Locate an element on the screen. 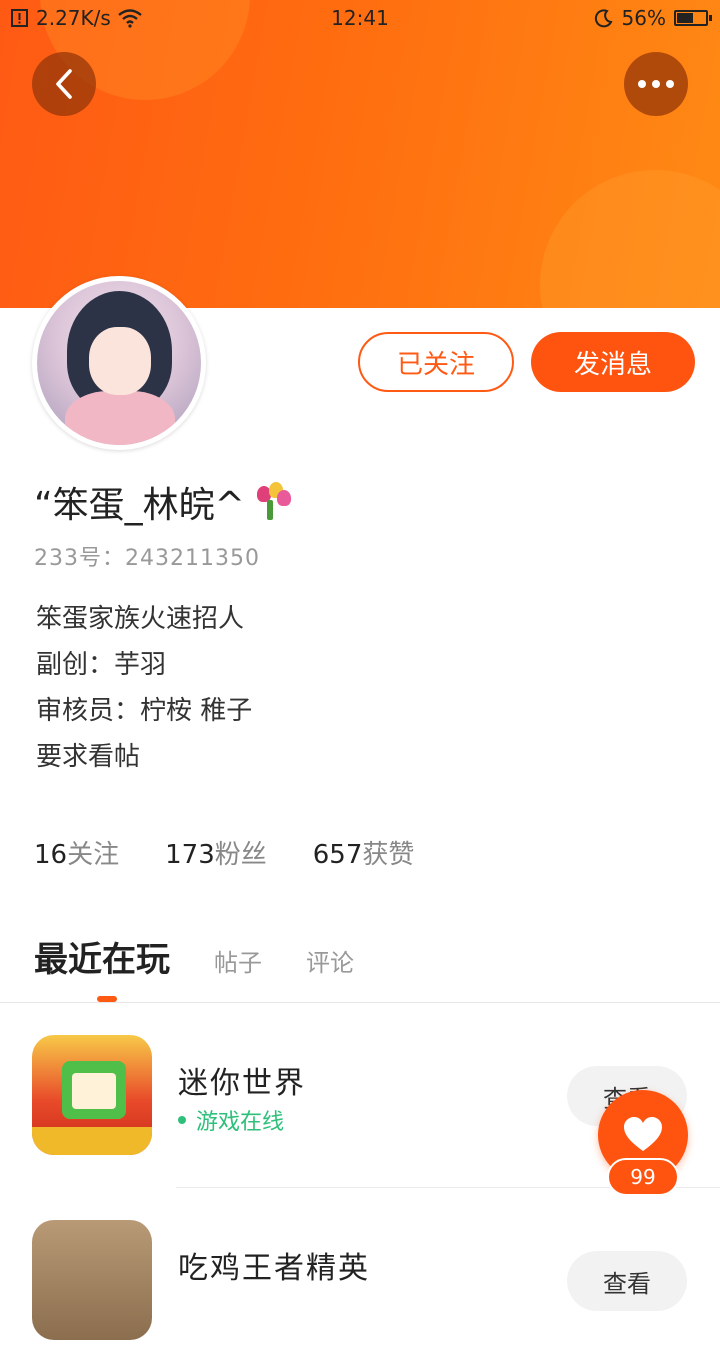 The width and height of the screenshot is (720, 1355). divider is located at coordinates (360, 1002).